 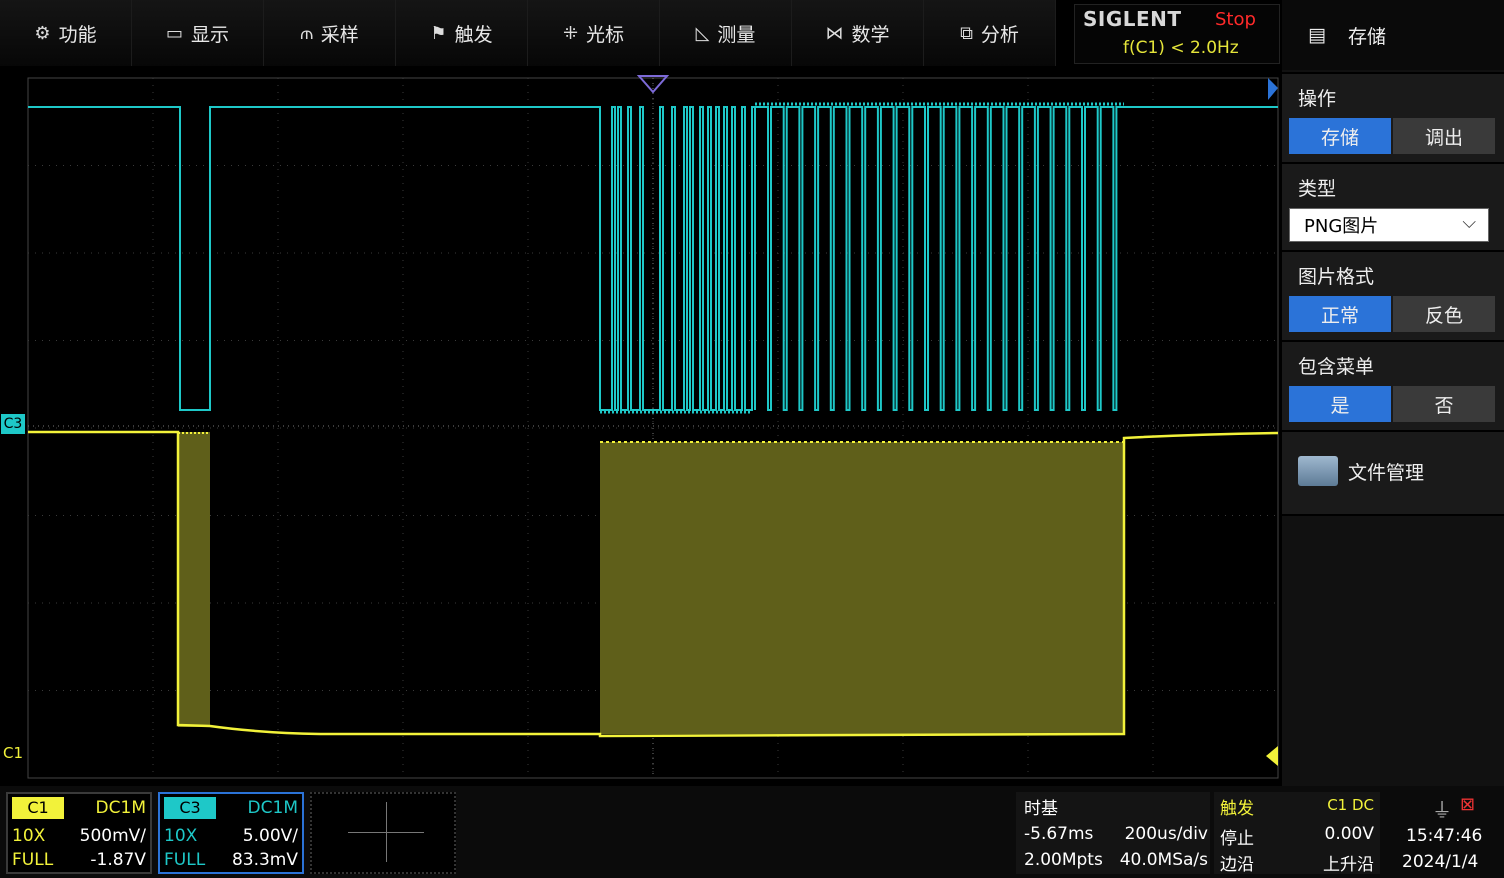 What do you see at coordinates (112, 836) in the screenshot?
I see `c1-scale: 500mV/` at bounding box center [112, 836].